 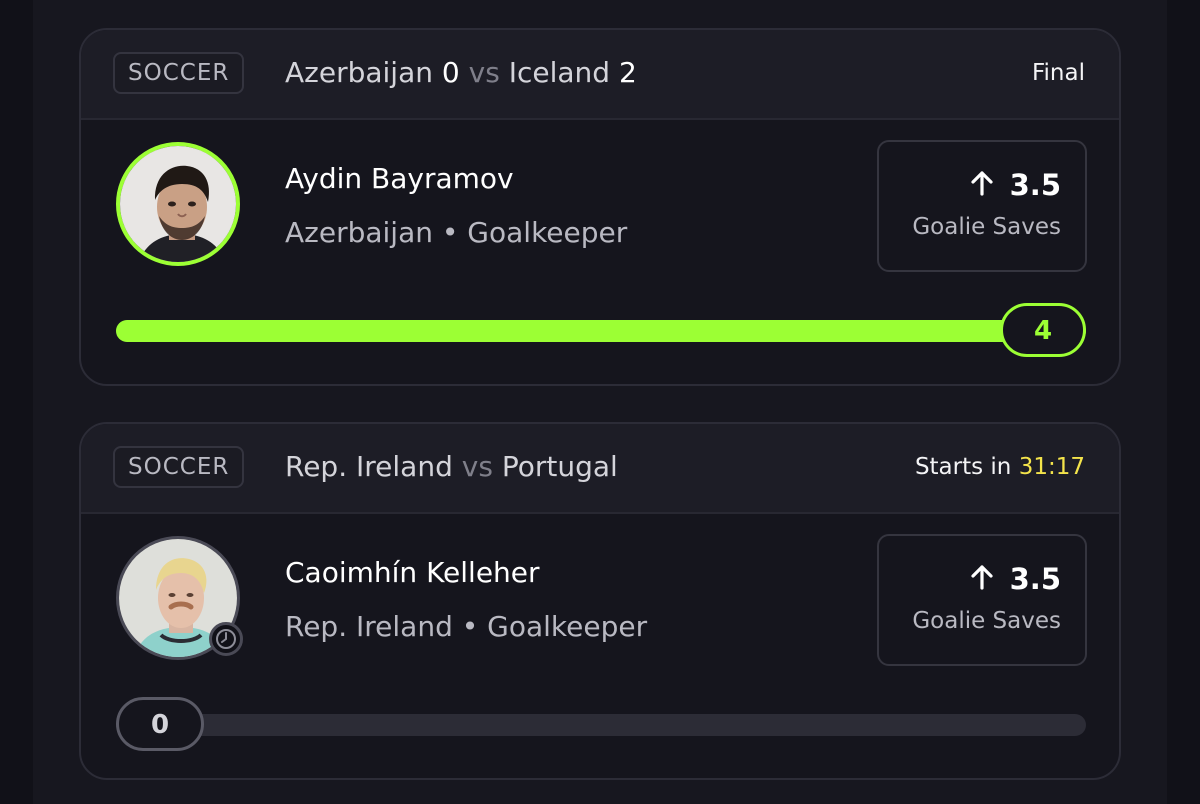 I want to click on player-name: Caoimhín Kelleher, so click(x=412, y=572).